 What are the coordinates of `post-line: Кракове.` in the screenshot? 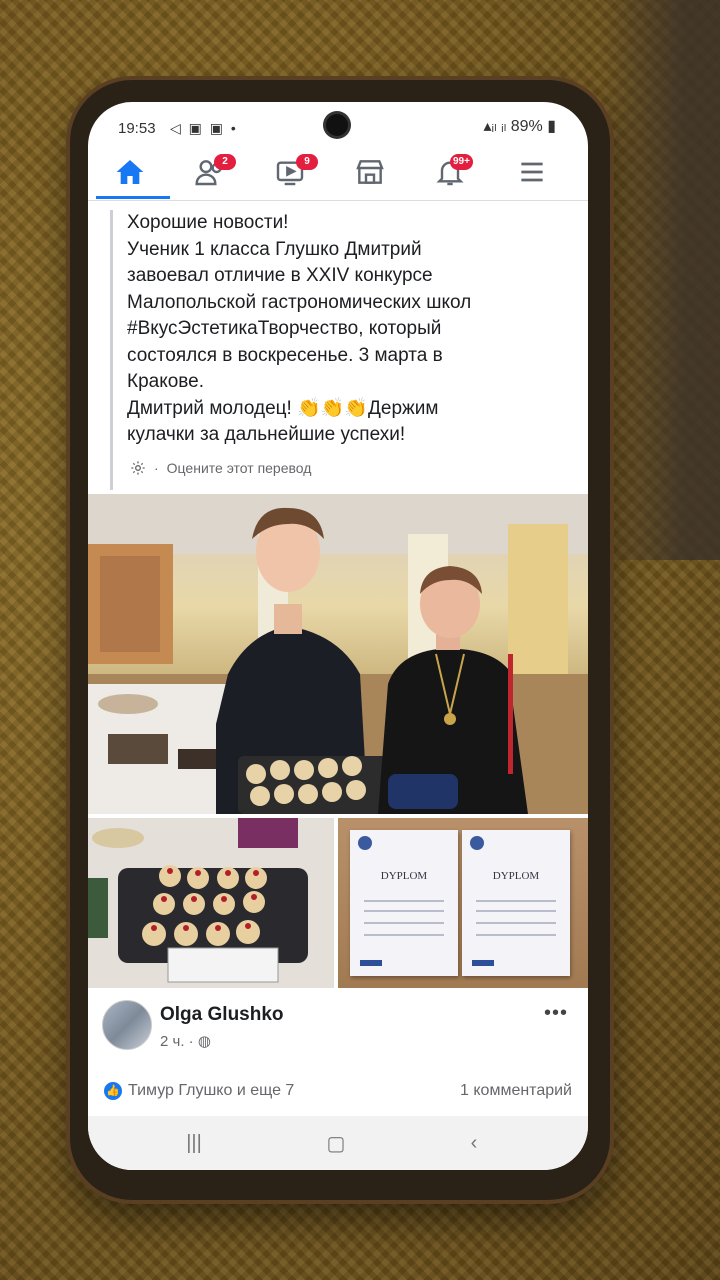 It's located at (166, 381).